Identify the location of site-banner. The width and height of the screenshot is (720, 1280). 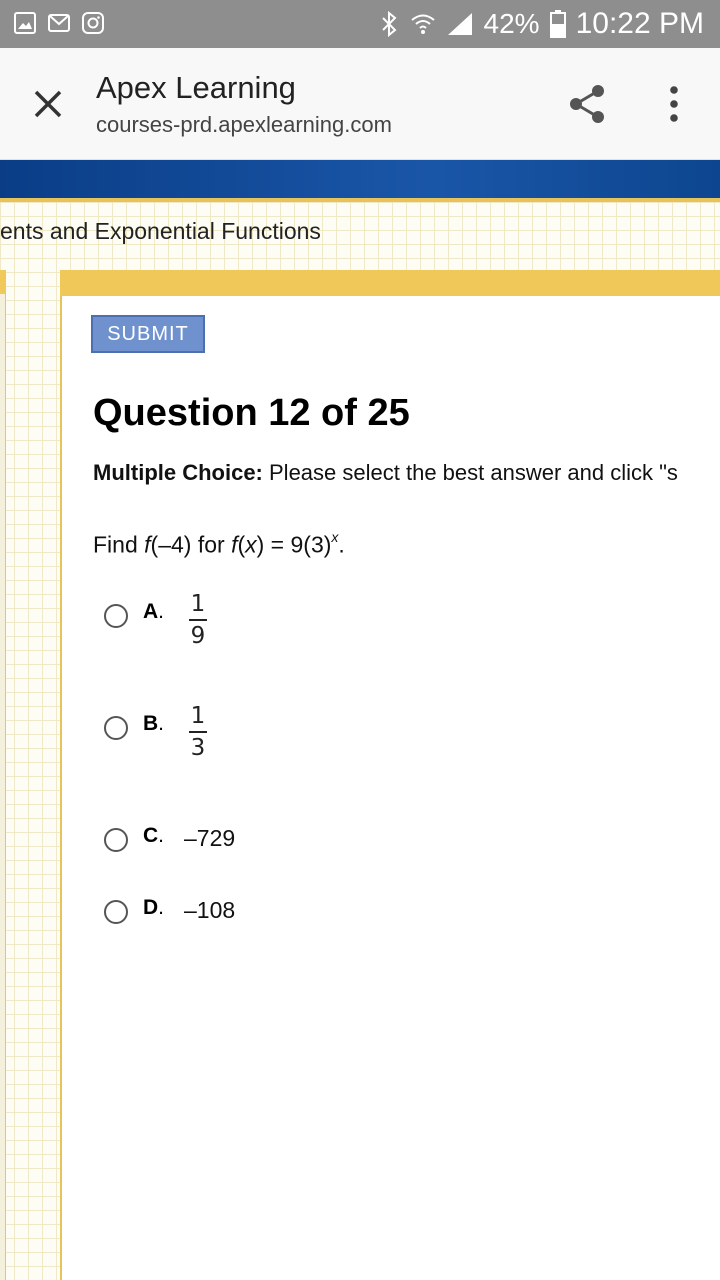
(360, 179).